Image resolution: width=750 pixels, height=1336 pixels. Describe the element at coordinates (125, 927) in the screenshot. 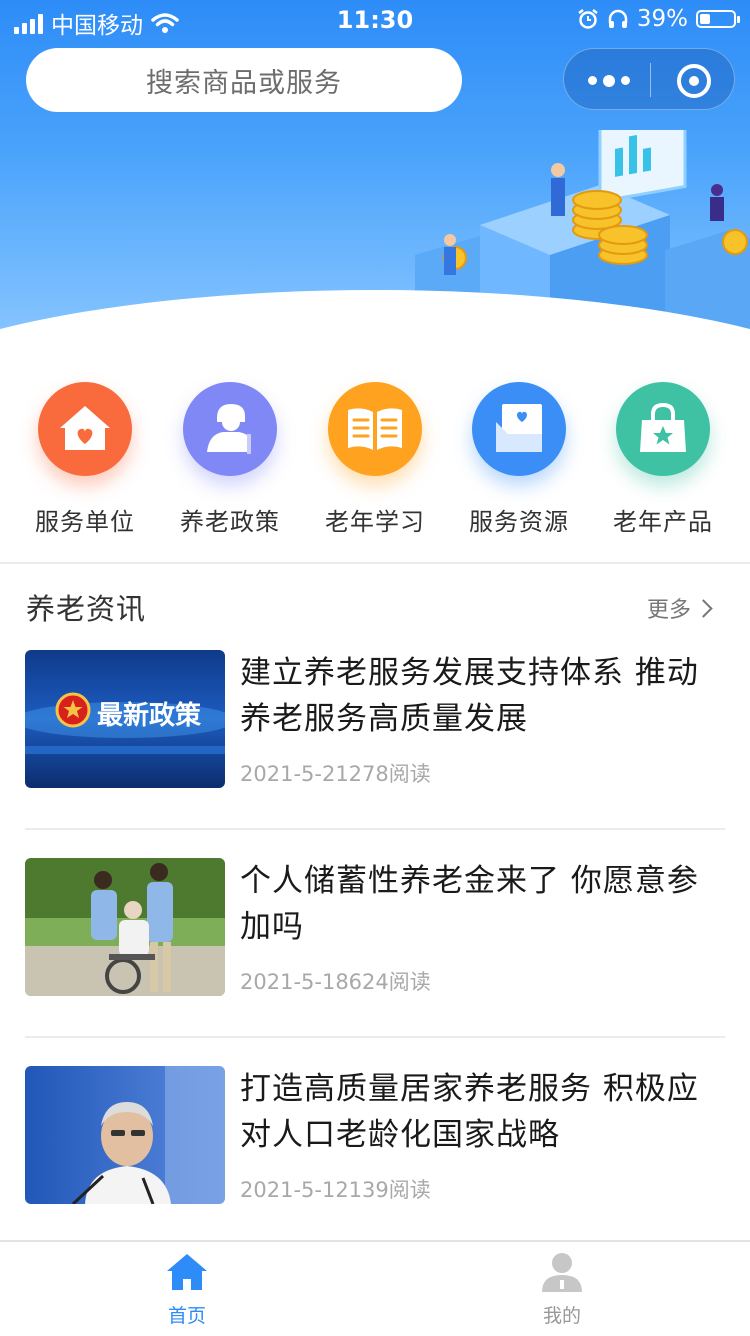

I see `news-thumbnail-photo` at that location.